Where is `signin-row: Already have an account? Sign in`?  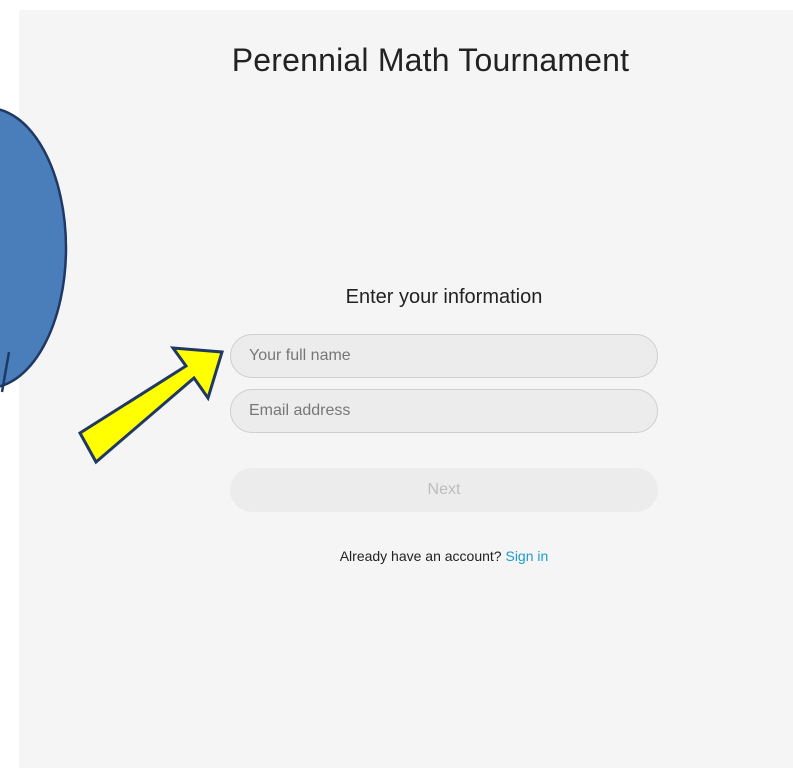 signin-row: Already have an account? Sign in is located at coordinates (444, 556).